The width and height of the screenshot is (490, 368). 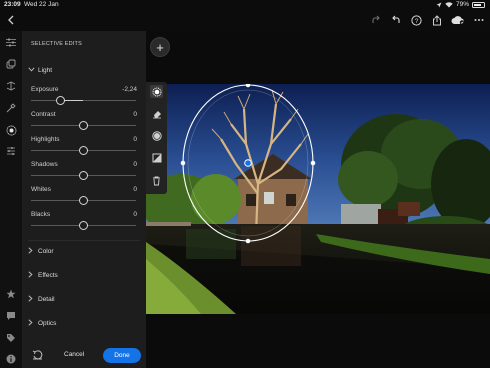 I want to click on section-light-label: Light, so click(x=45, y=70).